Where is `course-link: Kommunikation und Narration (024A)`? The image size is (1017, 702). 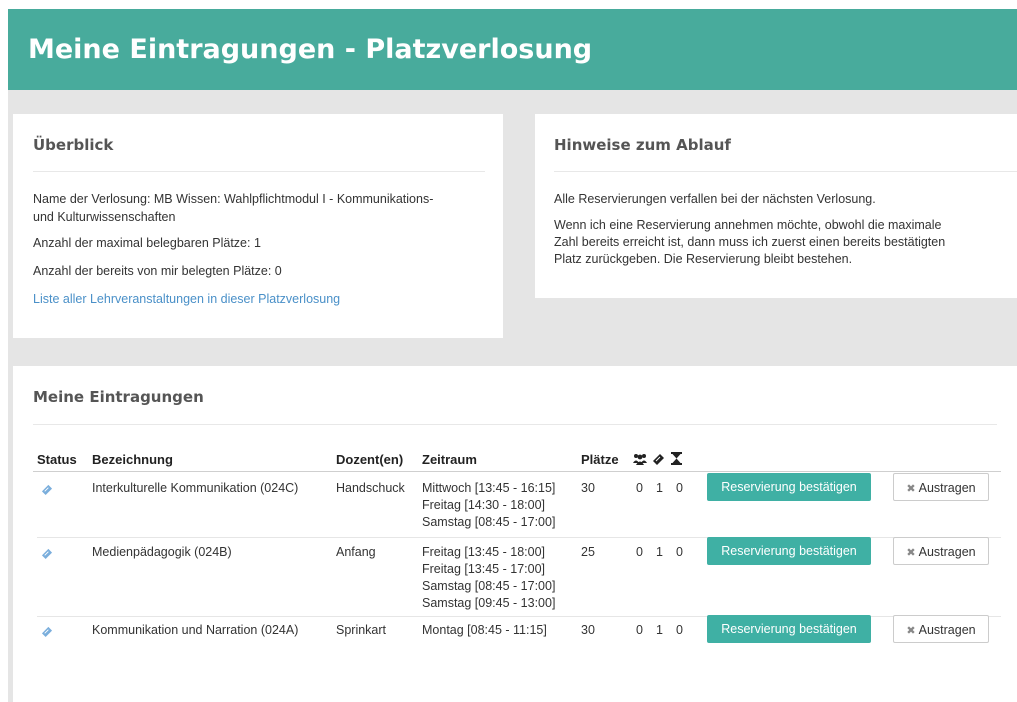 course-link: Kommunikation und Narration (024A) is located at coordinates (195, 630).